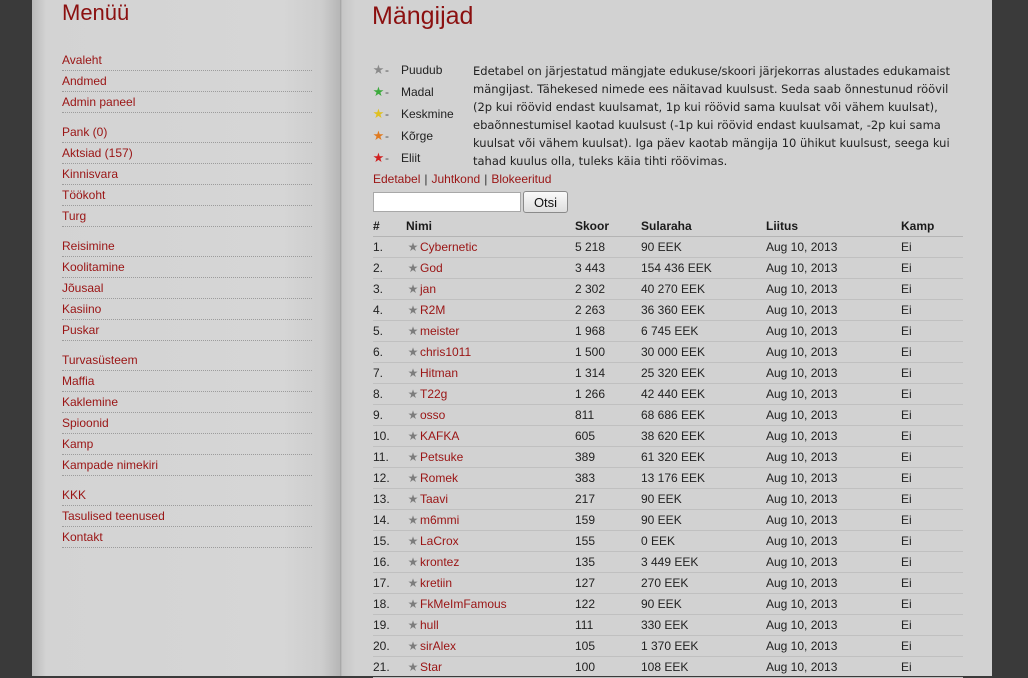 The image size is (1028, 678). I want to click on menu-item-kampade-nimekiri: Kampade nimekiri, so click(187, 466).